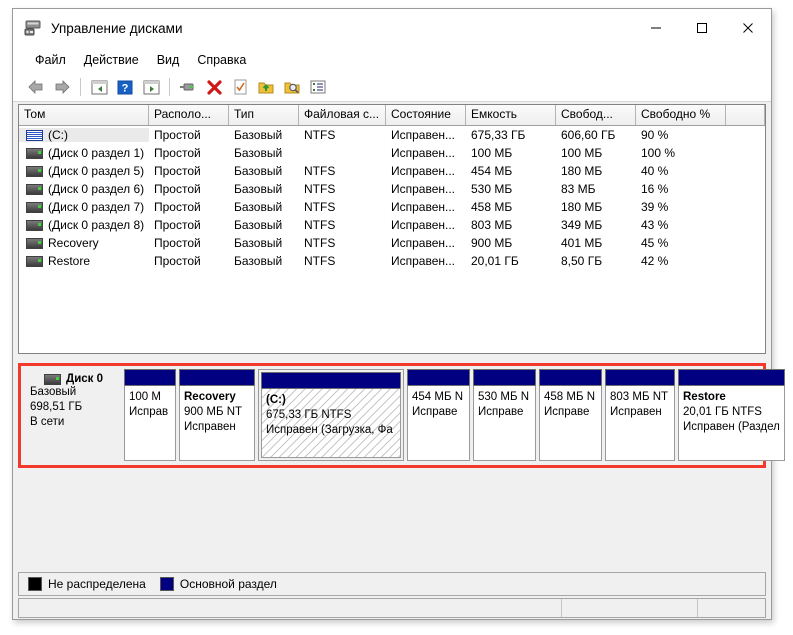 The image size is (793, 635). Describe the element at coordinates (188, 87) in the screenshot. I see `connect-icon` at that location.